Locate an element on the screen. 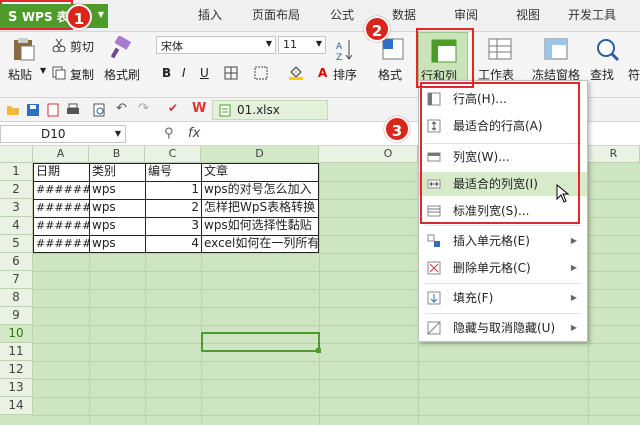 The height and width of the screenshot is (425, 640). export-pdf-icon is located at coordinates (53, 110).